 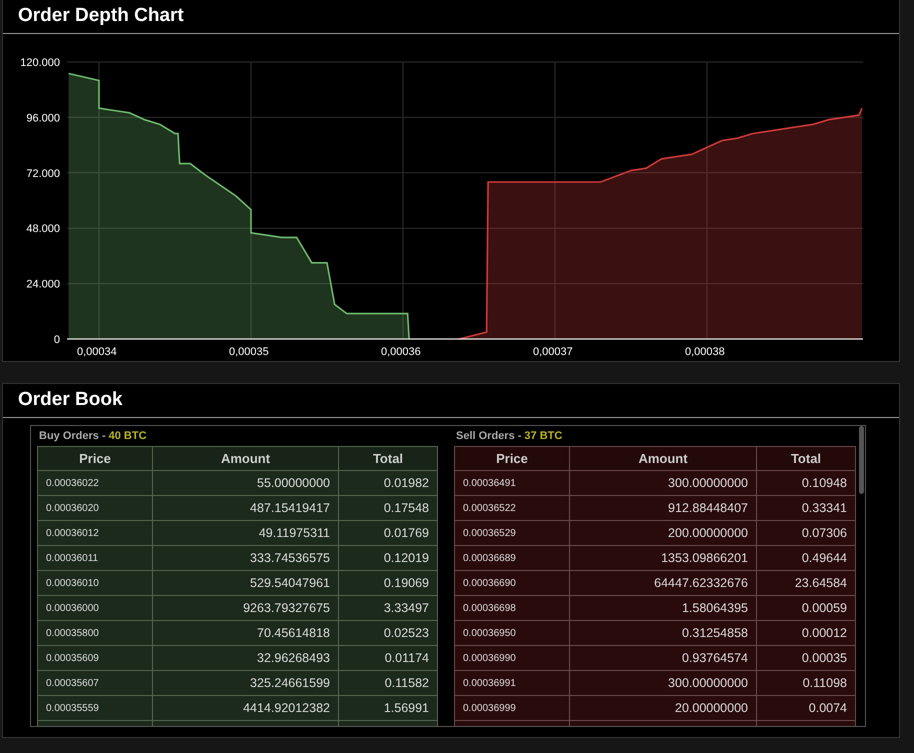 What do you see at coordinates (489, 436) in the screenshot?
I see `table-caption: Sell Orders -` at bounding box center [489, 436].